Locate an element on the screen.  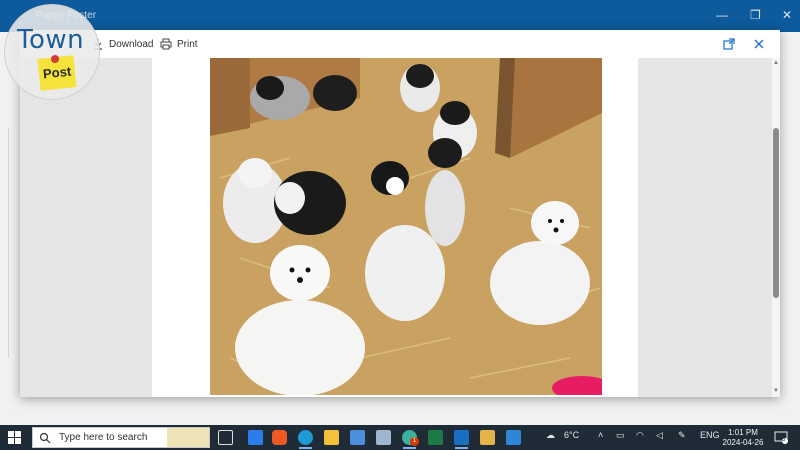
system-clock: 1:01 PM 2024-04-26 is located at coordinates (743, 438).